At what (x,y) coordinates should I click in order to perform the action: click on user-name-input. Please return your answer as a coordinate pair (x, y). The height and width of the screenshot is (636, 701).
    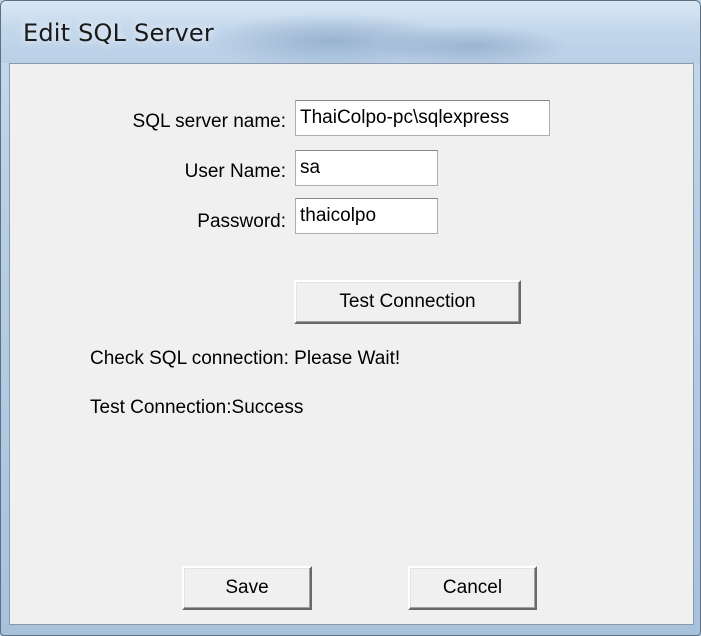
    Looking at the image, I should click on (366, 168).